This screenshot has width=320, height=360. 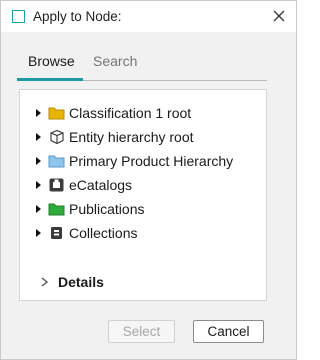 I want to click on catalog-icon, so click(x=56, y=185).